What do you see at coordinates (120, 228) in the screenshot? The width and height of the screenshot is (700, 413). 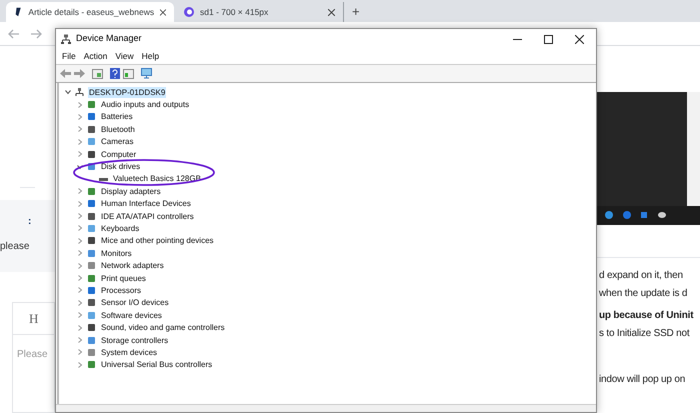 I see `tree-item: Keyboards` at bounding box center [120, 228].